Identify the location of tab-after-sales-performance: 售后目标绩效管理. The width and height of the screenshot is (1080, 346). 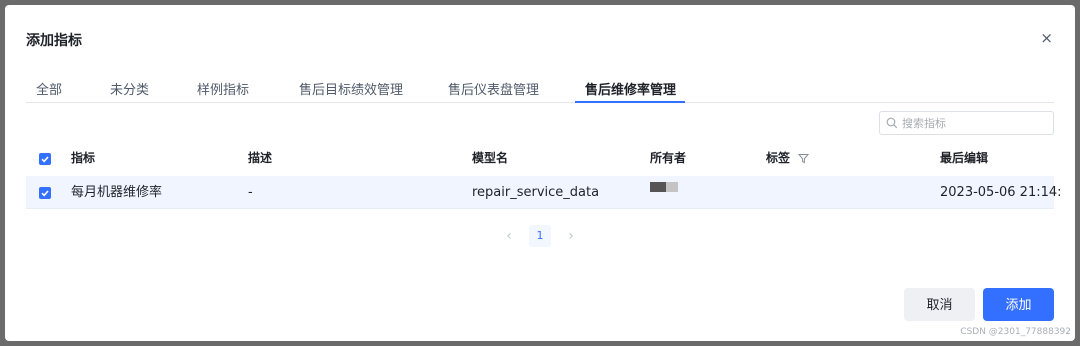
(351, 91).